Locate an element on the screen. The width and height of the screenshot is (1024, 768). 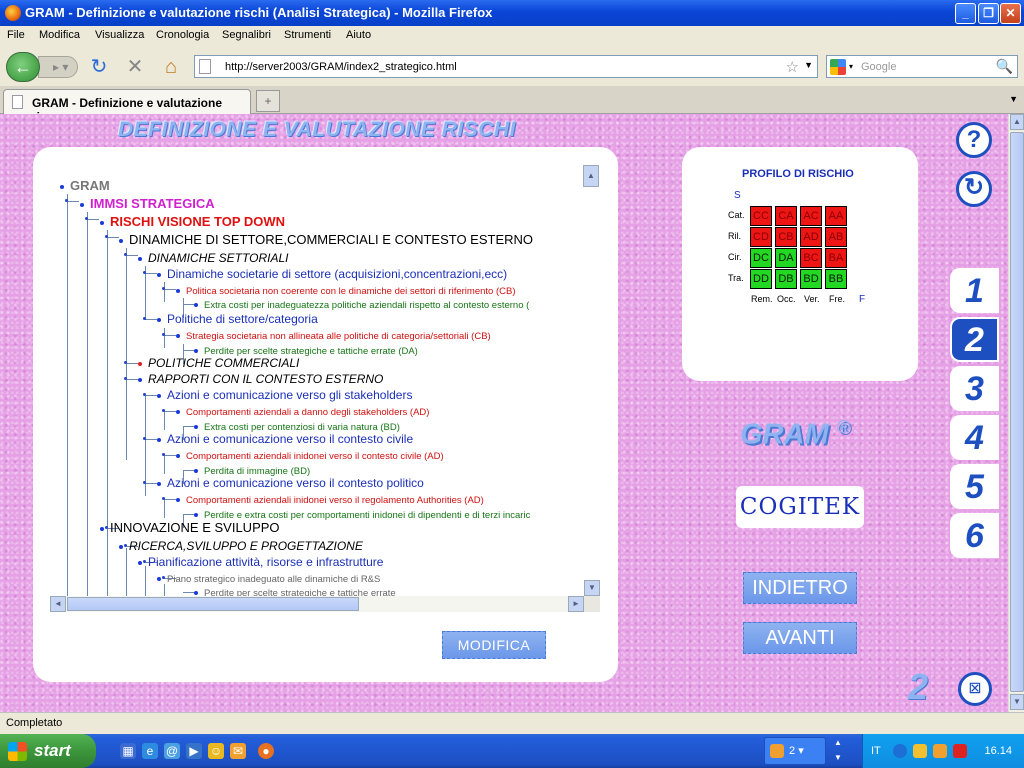
help-icon: ? is located at coordinates (974, 140).